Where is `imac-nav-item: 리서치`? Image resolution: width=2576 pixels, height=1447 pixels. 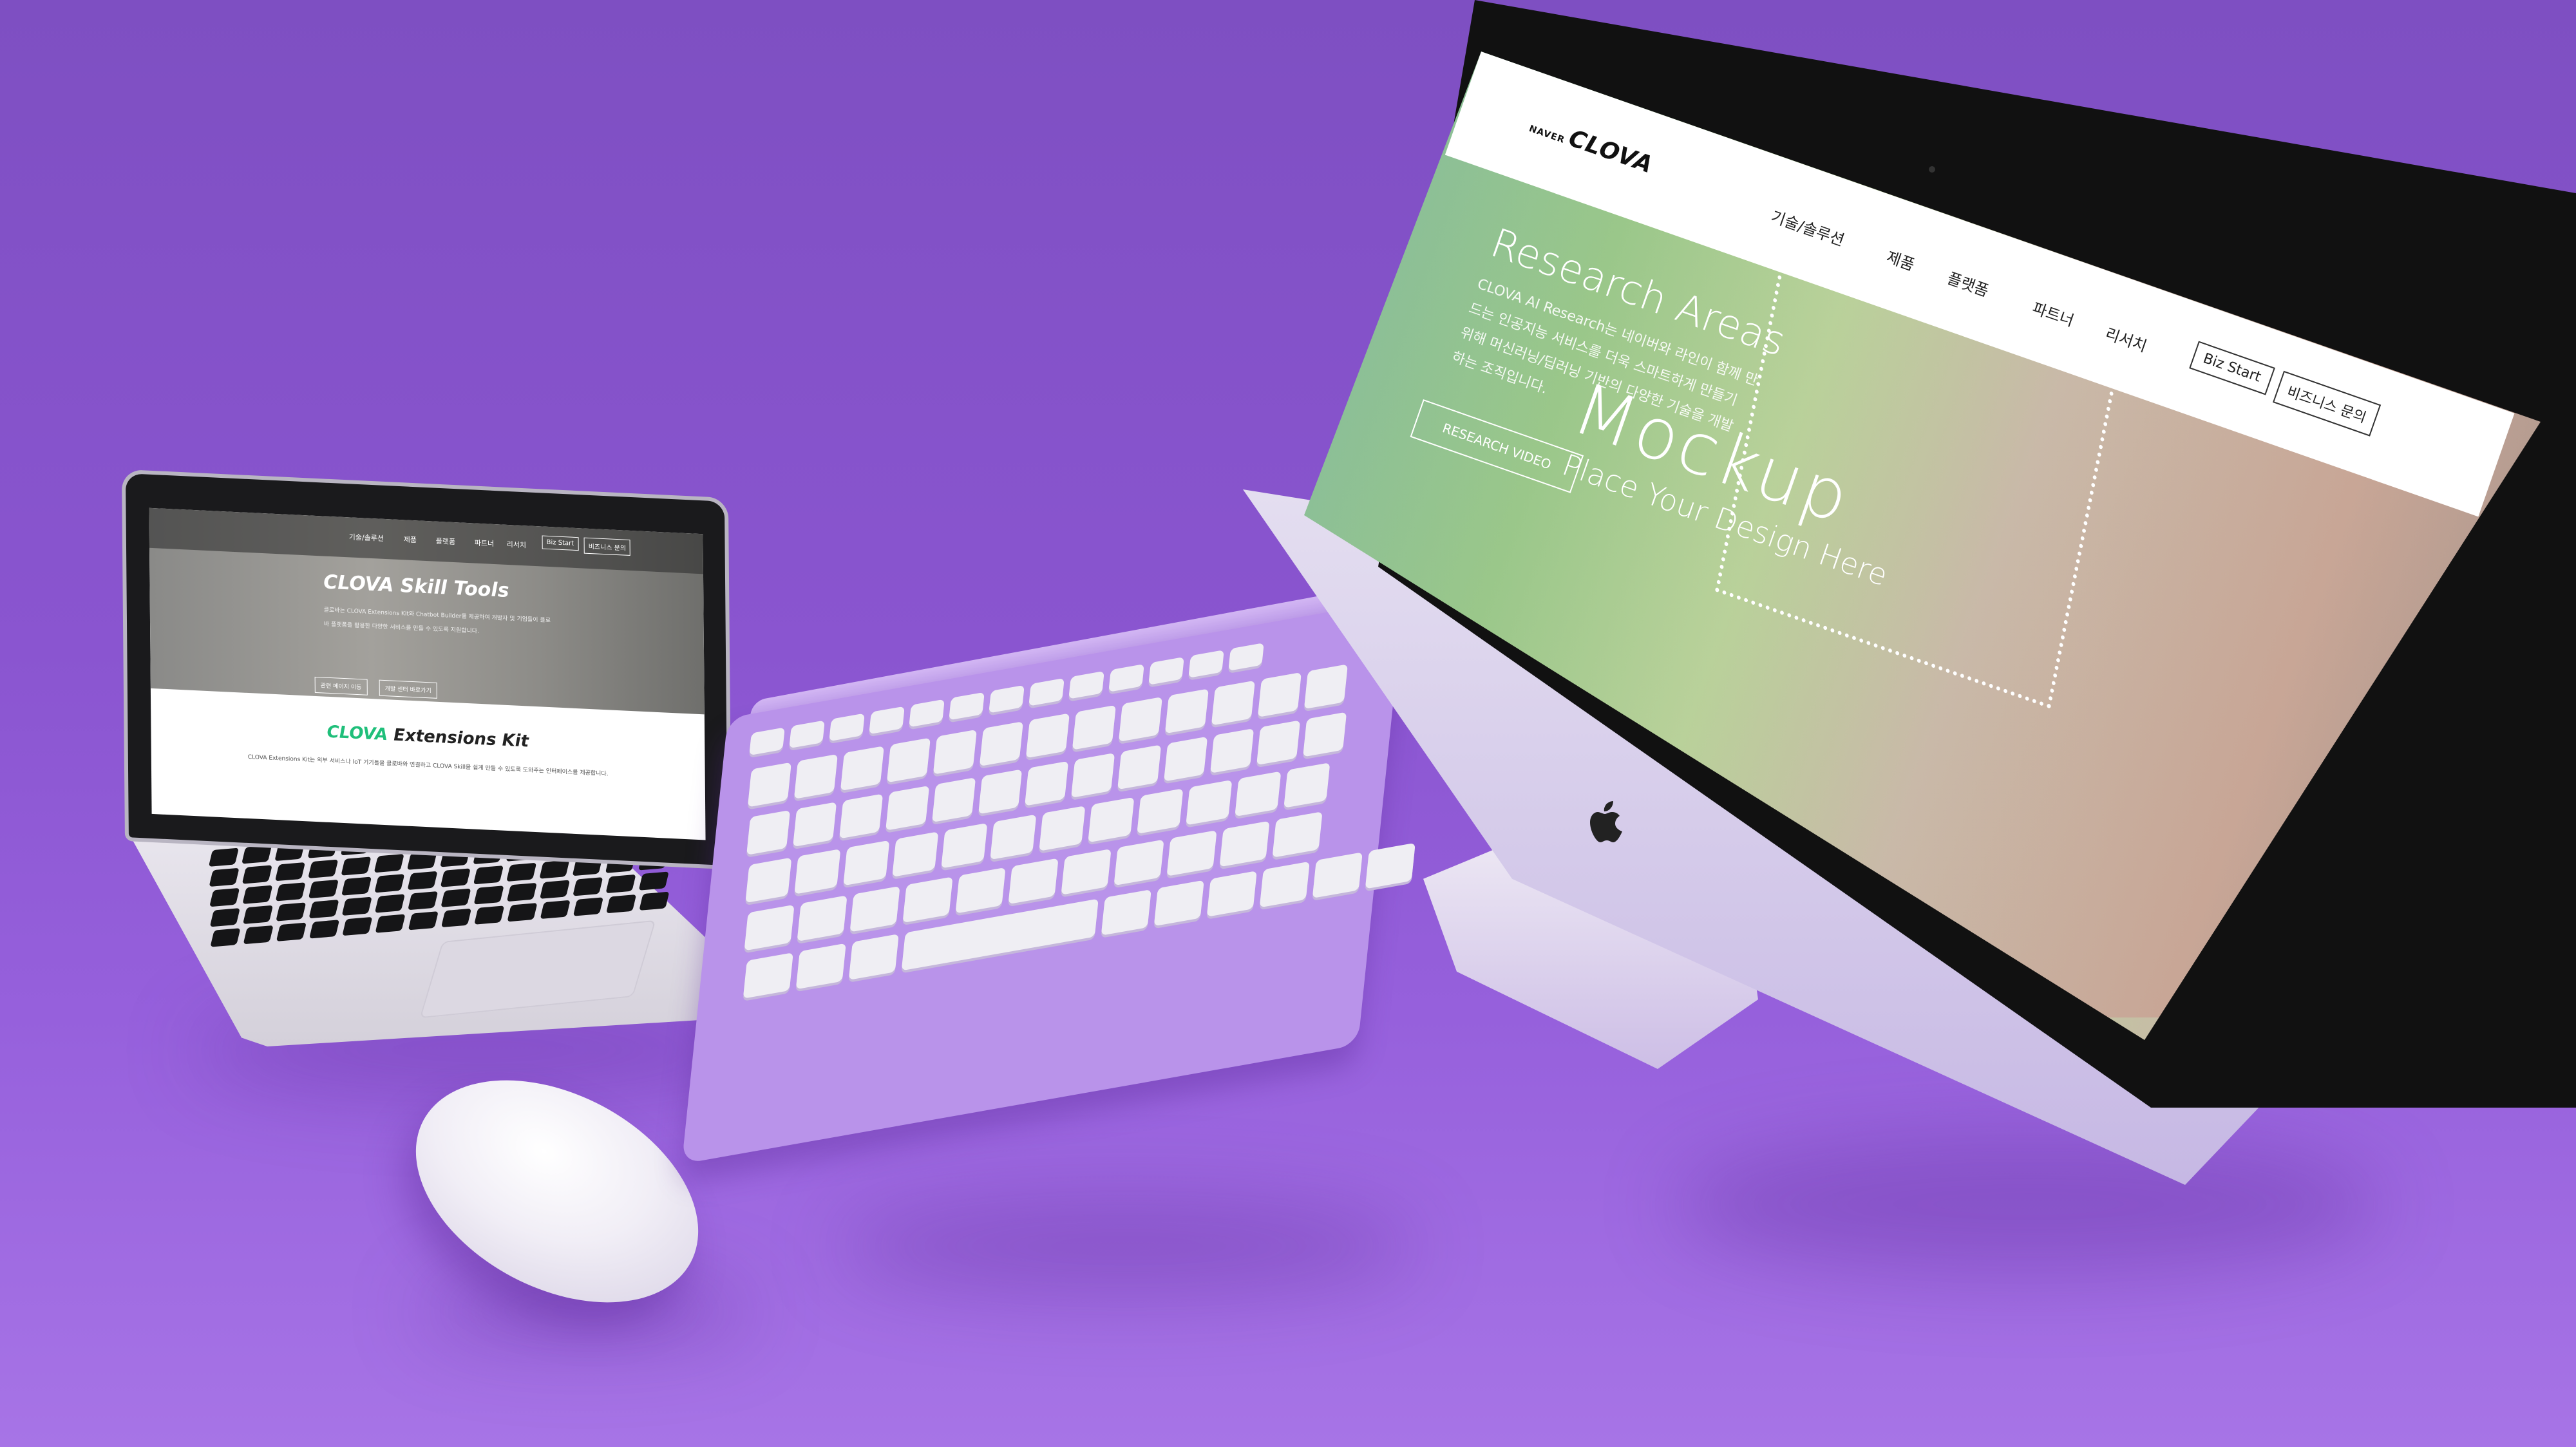 imac-nav-item: 리서치 is located at coordinates (2126, 338).